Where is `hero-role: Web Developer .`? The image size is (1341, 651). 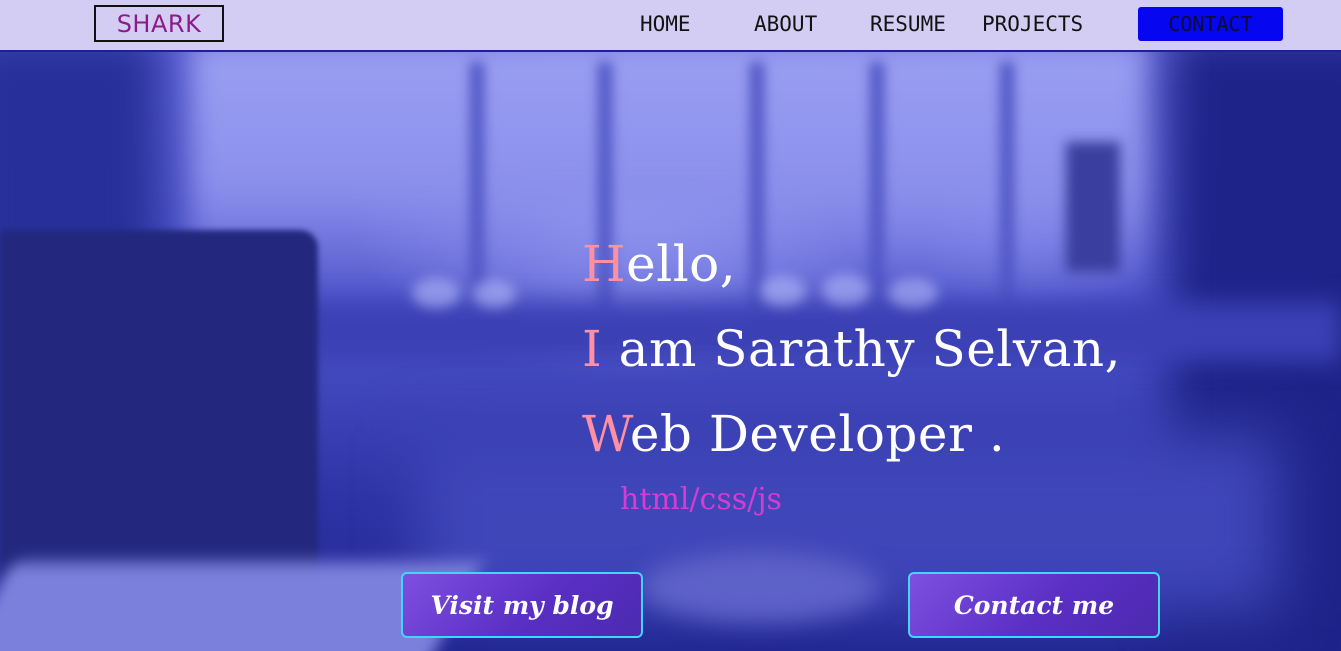
hero-role: Web Developer . is located at coordinates (794, 434).